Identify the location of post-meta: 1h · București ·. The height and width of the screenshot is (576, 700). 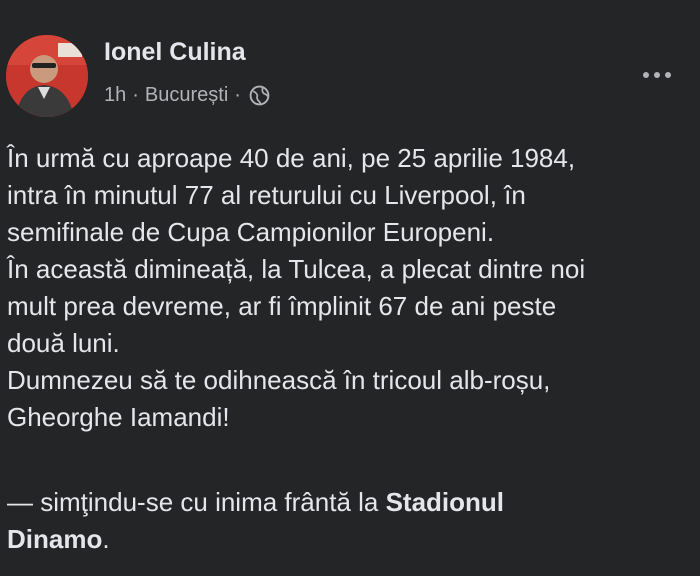
(187, 95).